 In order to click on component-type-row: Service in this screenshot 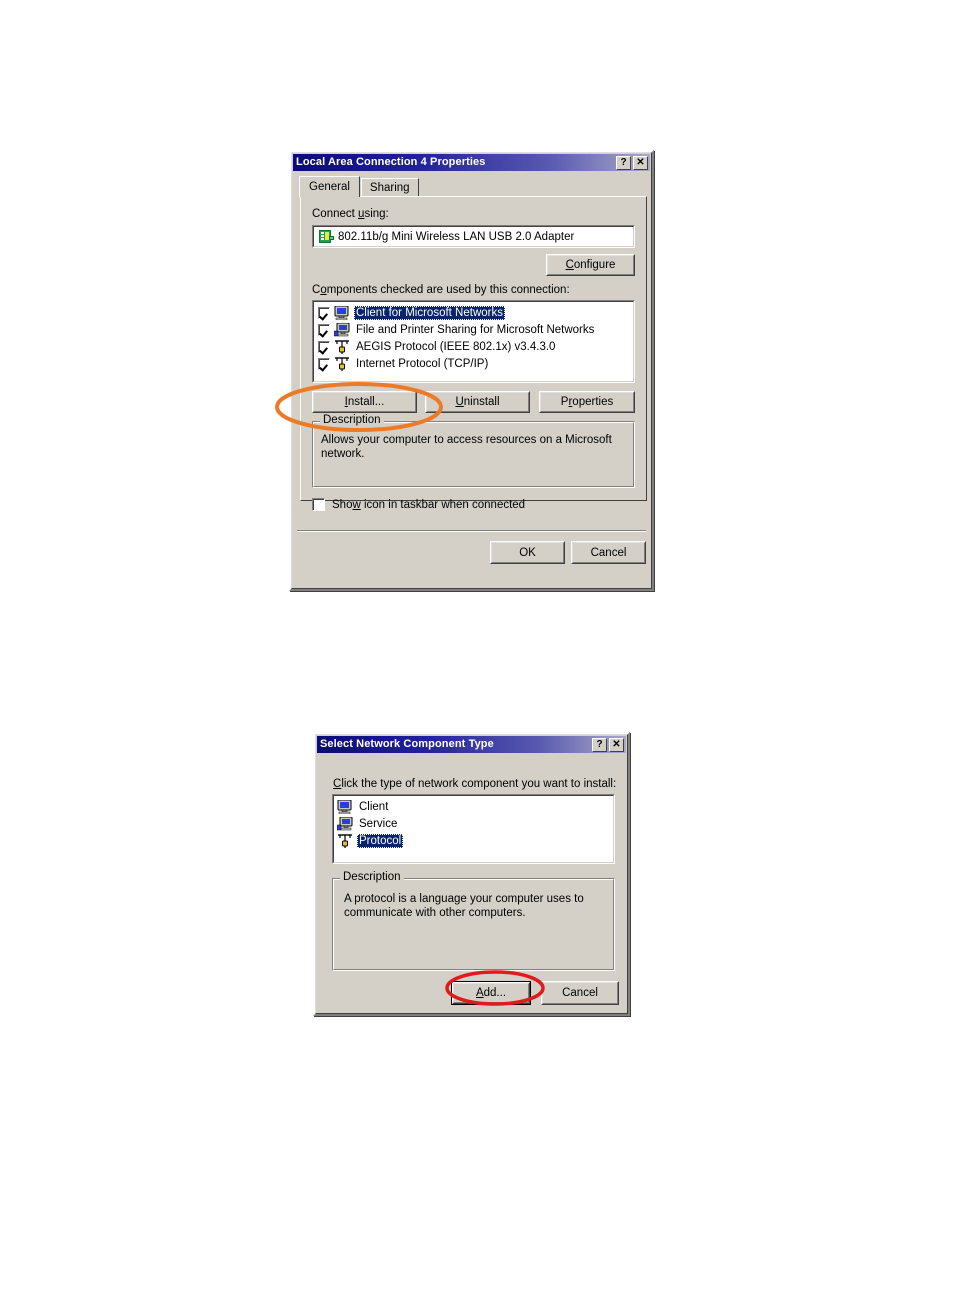, I will do `click(473, 823)`.